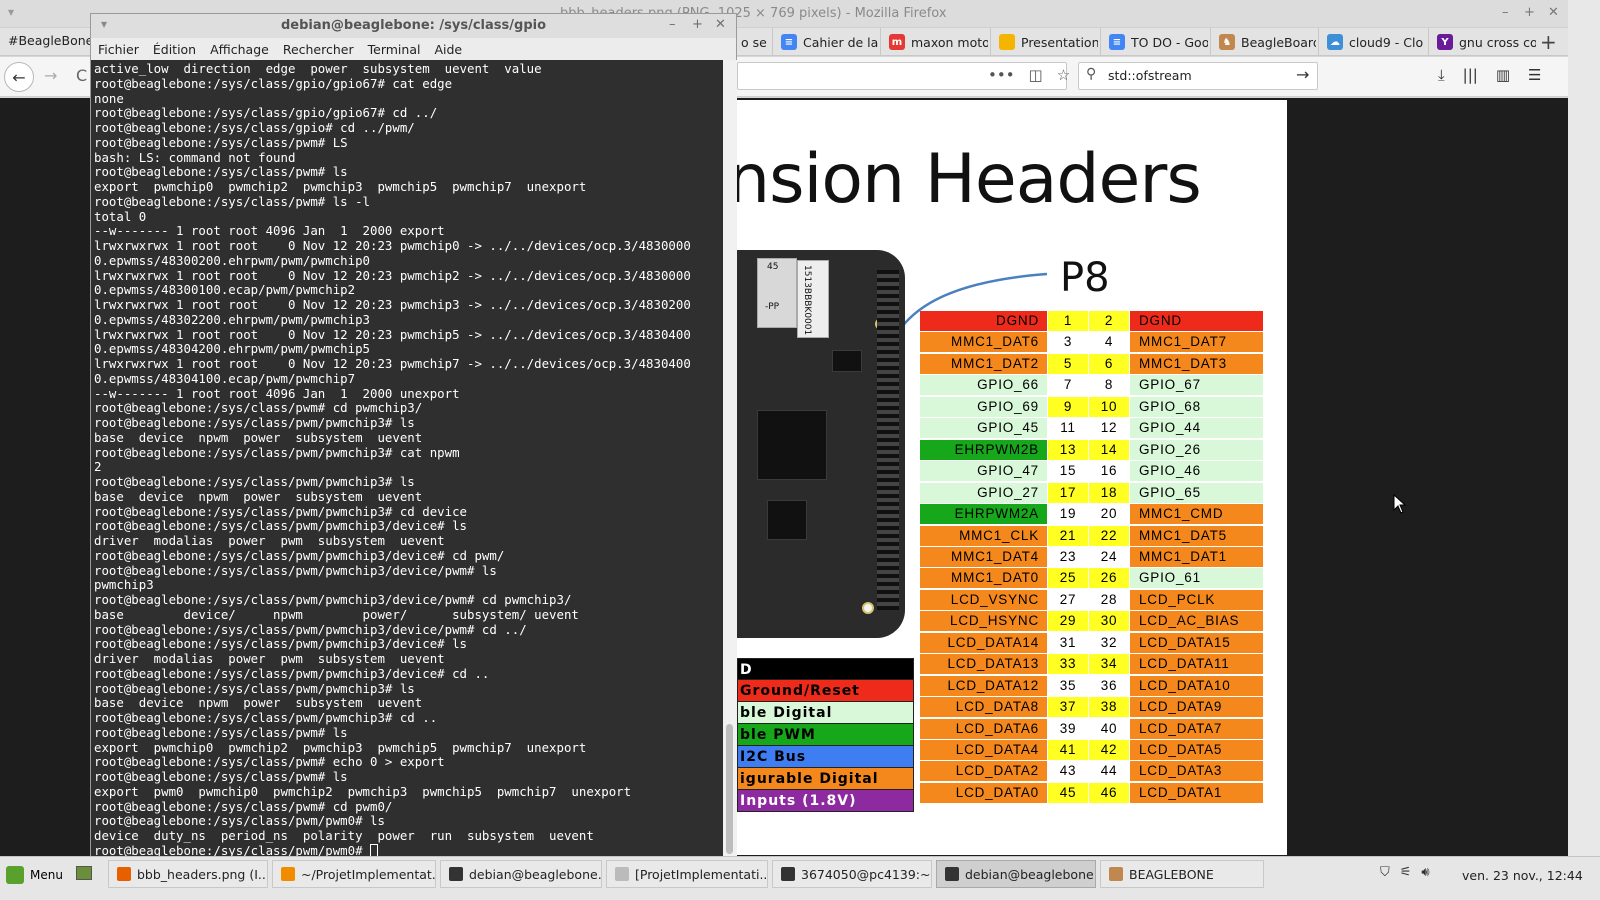  What do you see at coordinates (1441, 75) in the screenshot?
I see `downloads-icon: ⤓` at bounding box center [1441, 75].